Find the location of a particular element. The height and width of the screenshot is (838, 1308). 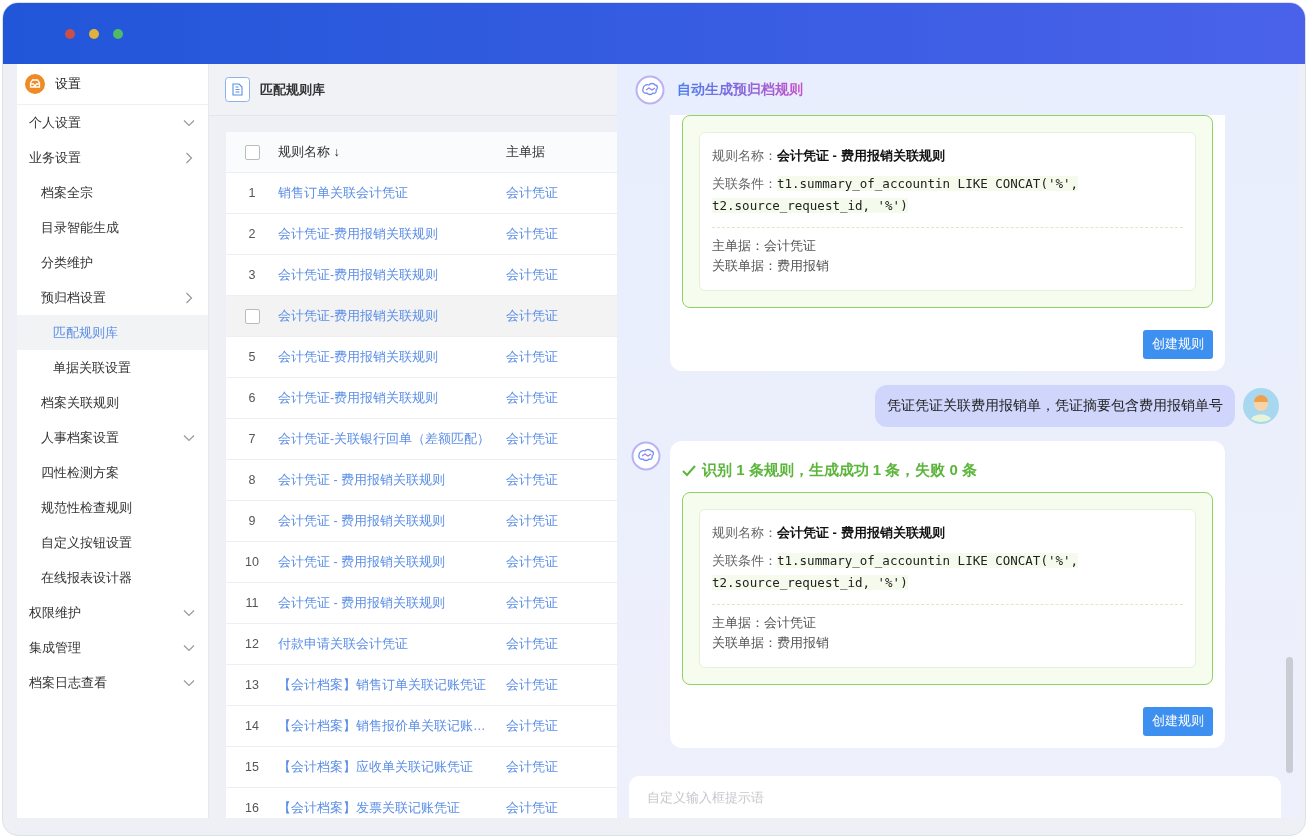

rule-name-link: 【会计档案】发票关联记账凭证 is located at coordinates (369, 807).